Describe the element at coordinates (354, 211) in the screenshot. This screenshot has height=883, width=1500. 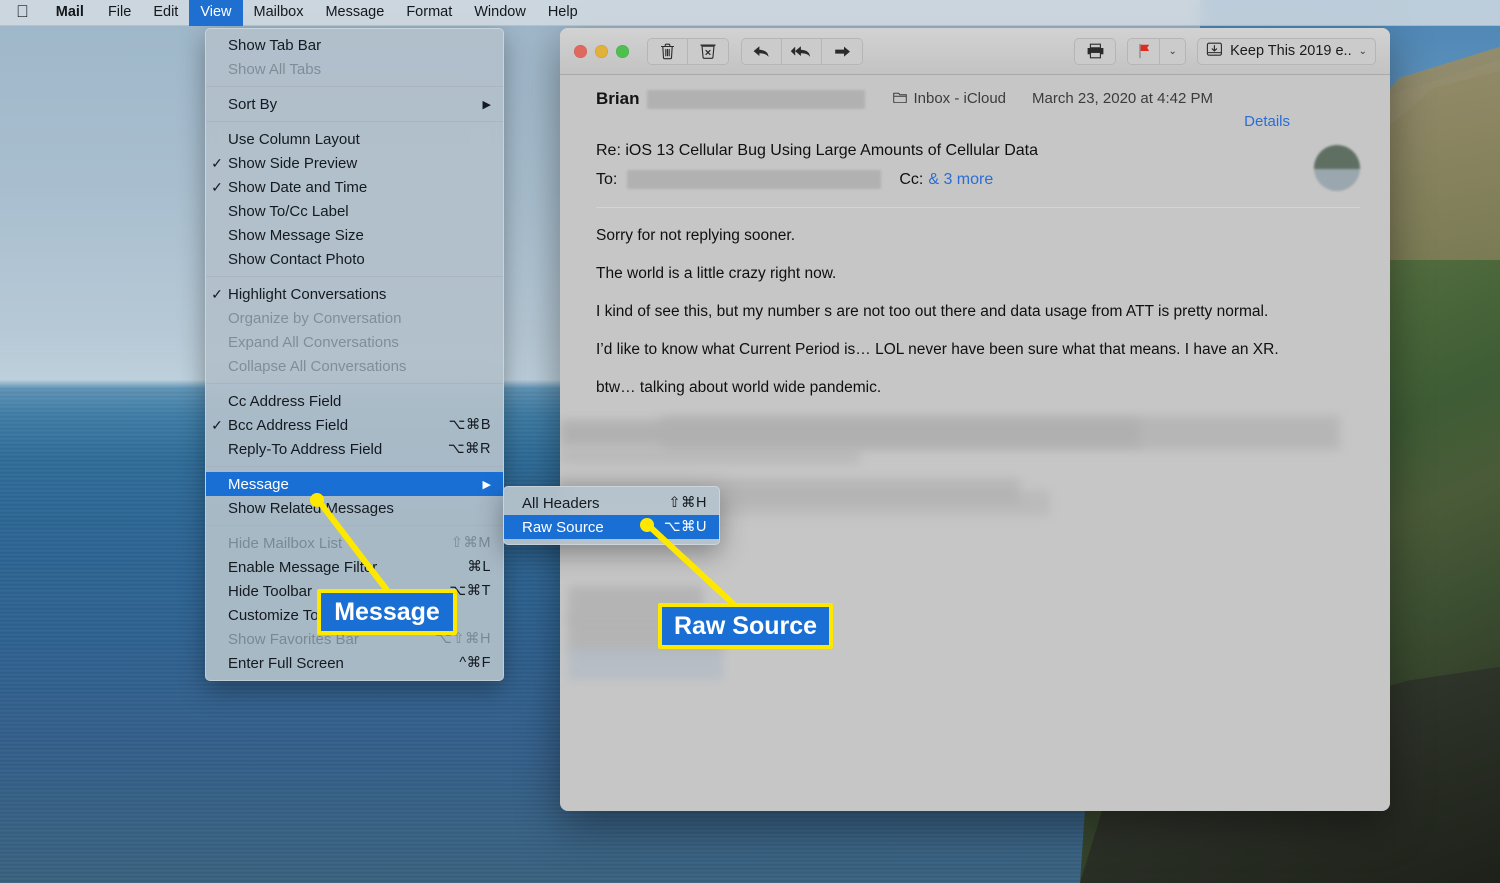
I see `menu-item-show-to-cc-label: Show To/Cc Label` at that location.